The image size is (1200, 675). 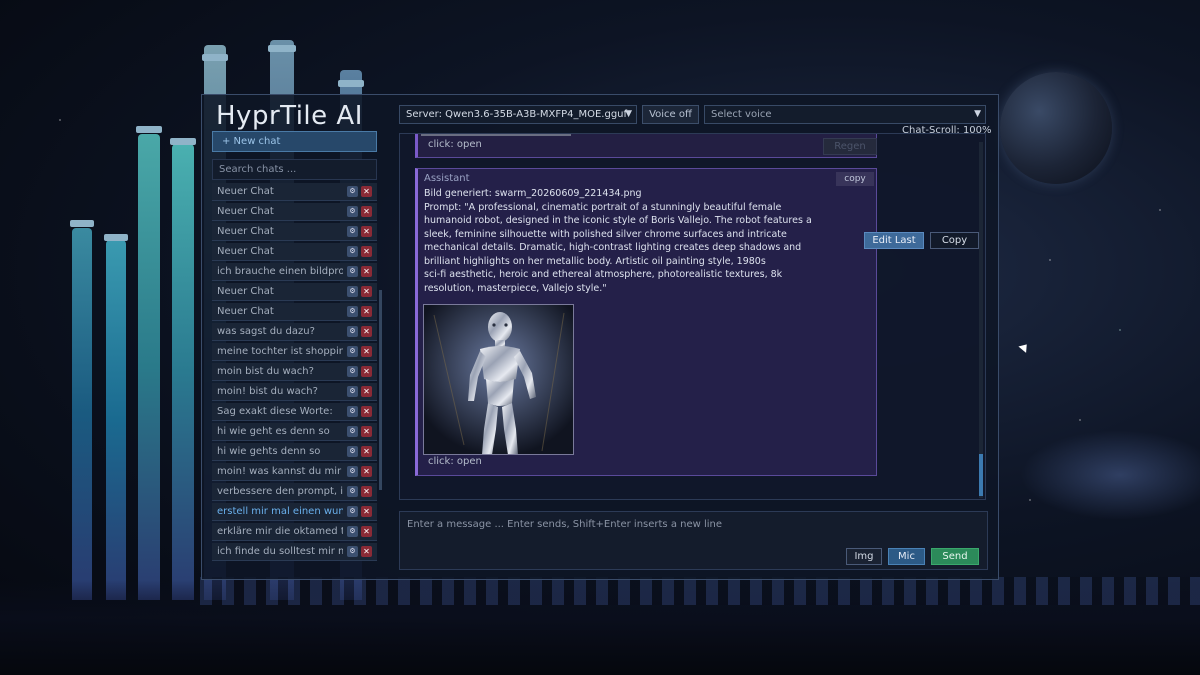 What do you see at coordinates (518, 114) in the screenshot?
I see `server-select: Server: Qwen3.6-35B-A3B-MXFP4_MOE.gguf ▼` at bounding box center [518, 114].